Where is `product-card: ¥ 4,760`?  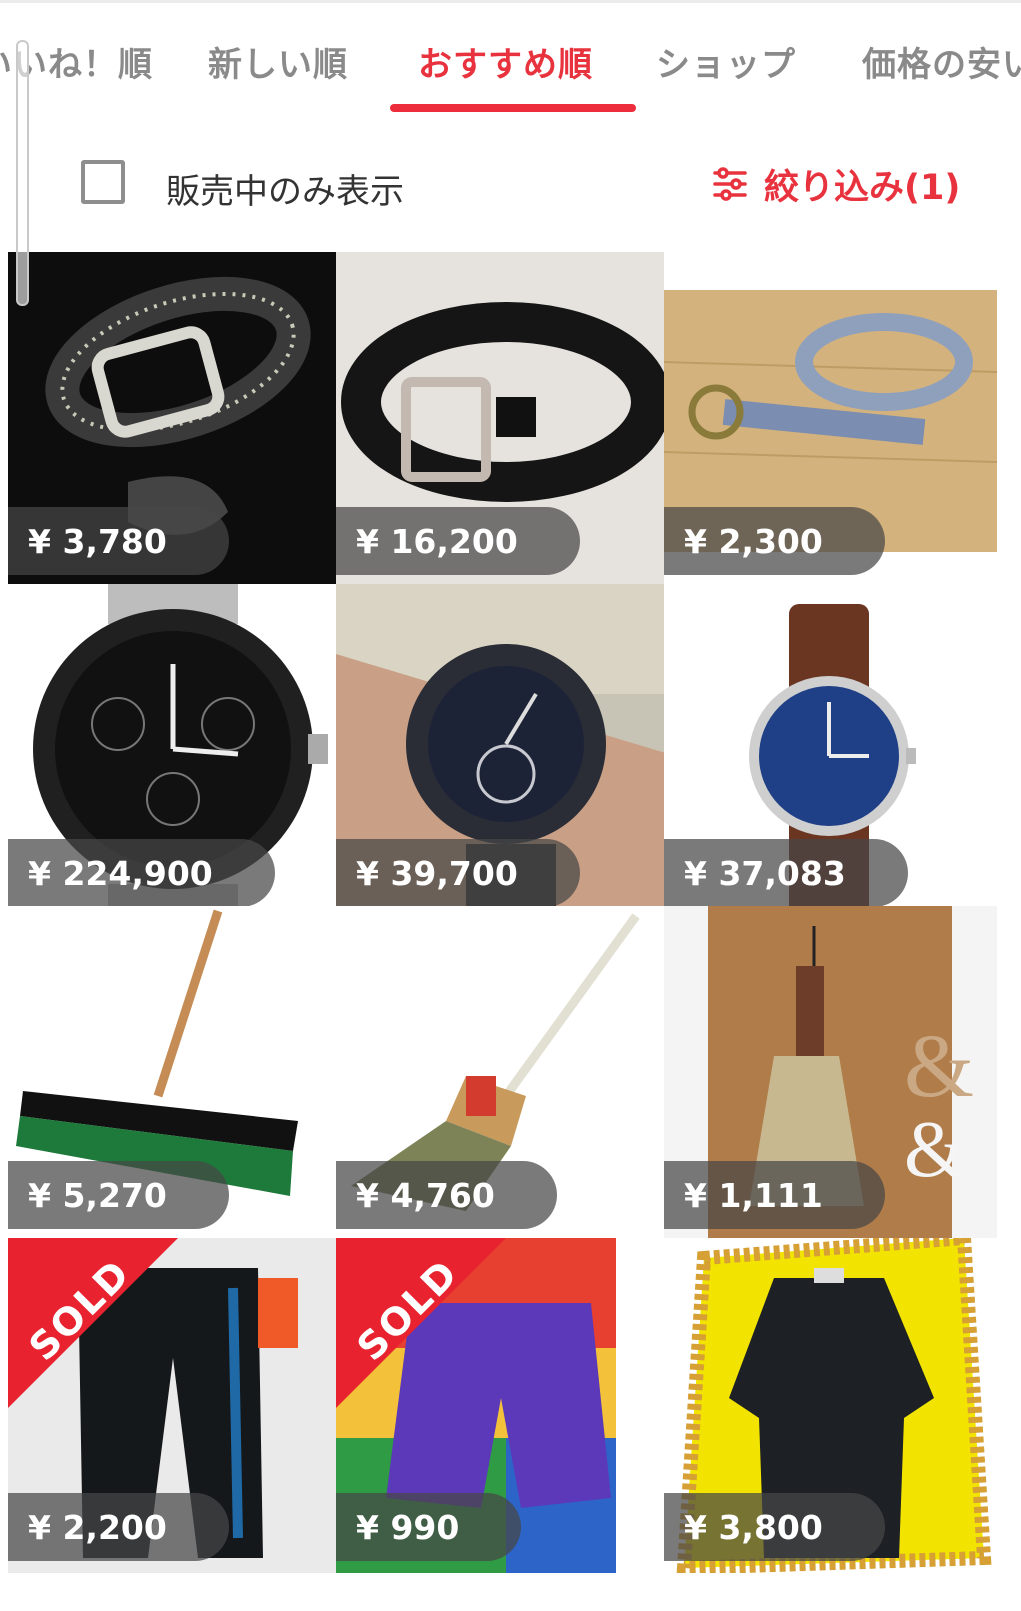 product-card: ¥ 4,760 is located at coordinates (502, 1073).